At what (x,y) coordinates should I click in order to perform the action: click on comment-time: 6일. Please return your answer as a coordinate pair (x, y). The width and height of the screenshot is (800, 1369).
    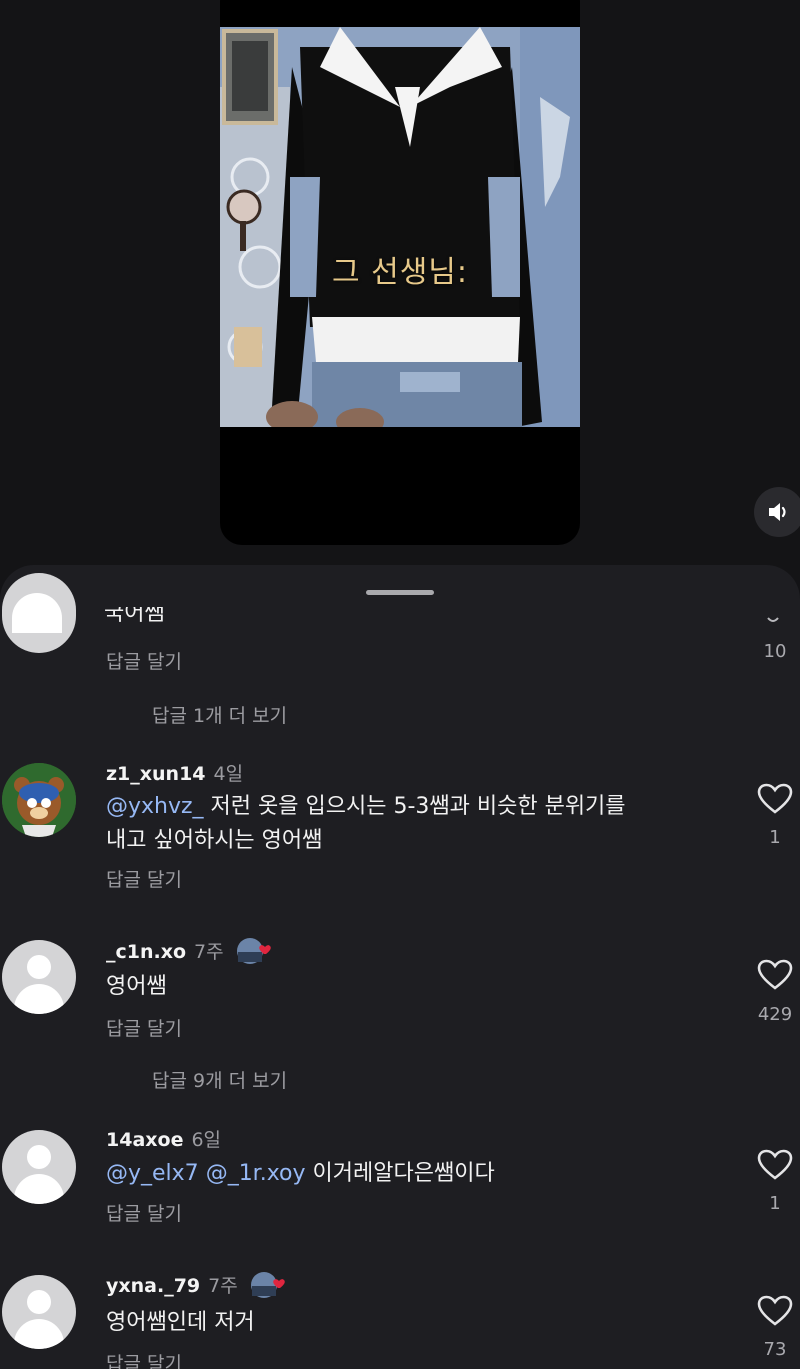
    Looking at the image, I should click on (206, 1140).